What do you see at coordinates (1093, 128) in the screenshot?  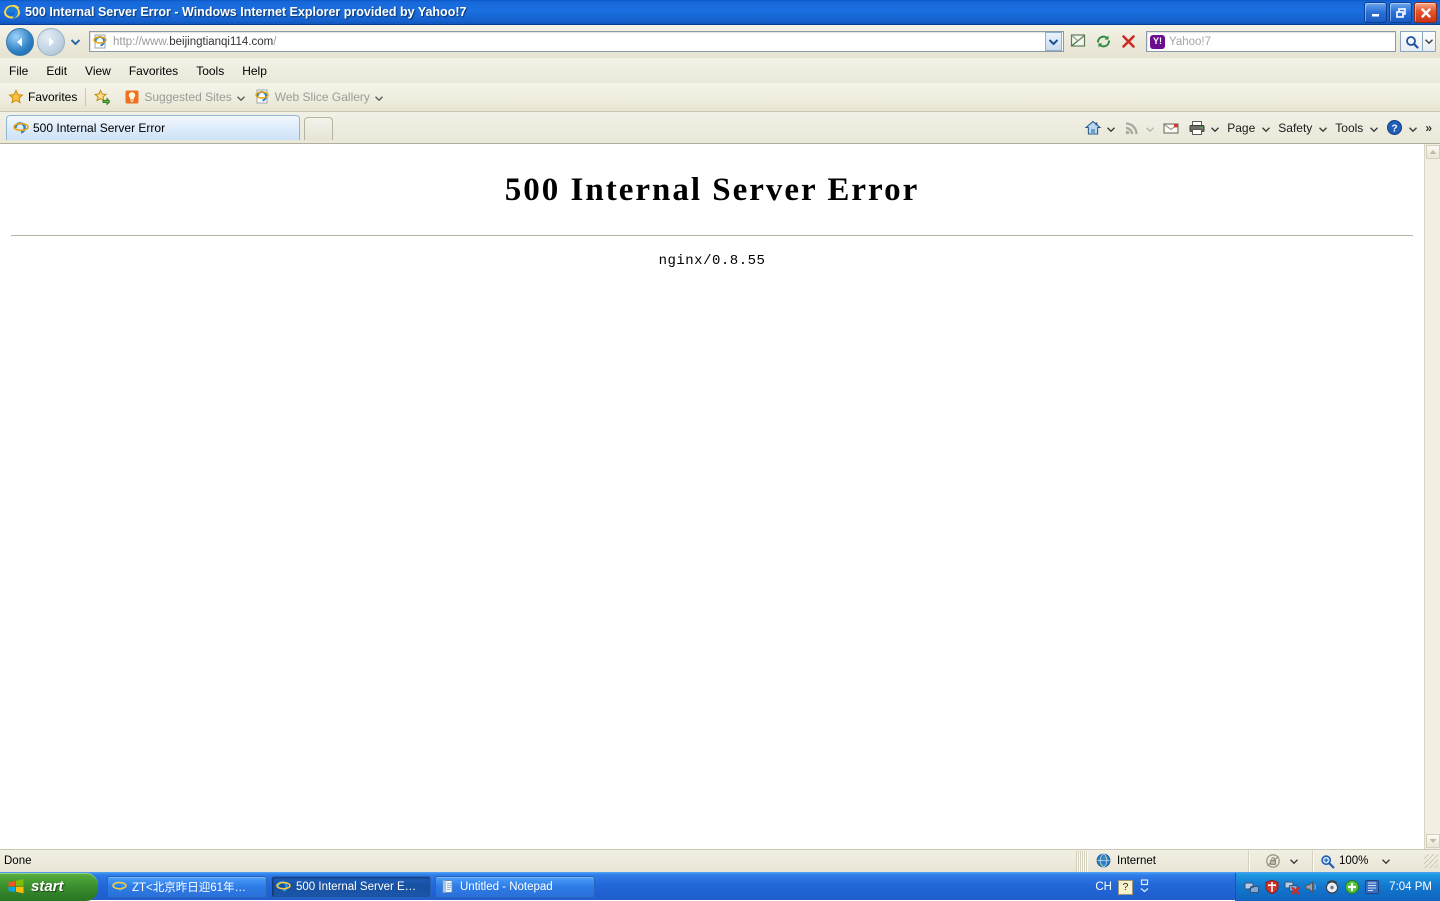 I see `home-icon` at bounding box center [1093, 128].